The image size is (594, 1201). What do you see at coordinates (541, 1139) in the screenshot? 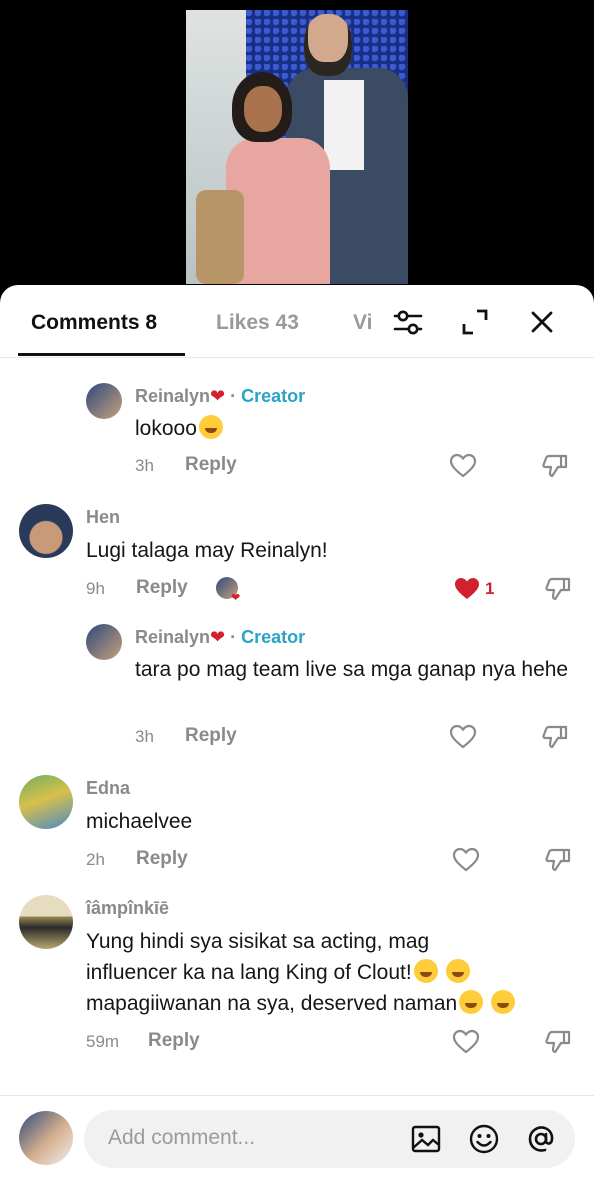
I see `mention-icon` at bounding box center [541, 1139].